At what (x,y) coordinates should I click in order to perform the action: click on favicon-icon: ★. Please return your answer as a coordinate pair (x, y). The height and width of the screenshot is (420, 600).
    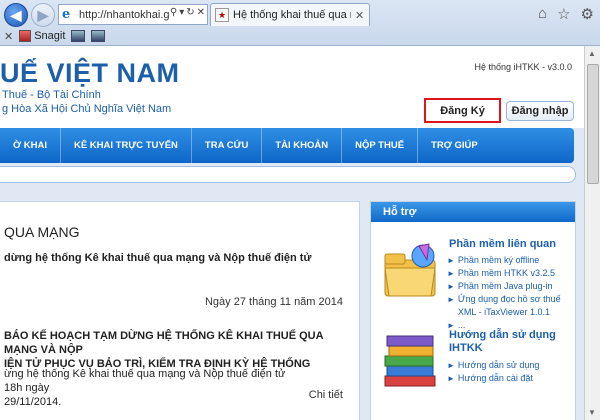
    Looking at the image, I should click on (222, 15).